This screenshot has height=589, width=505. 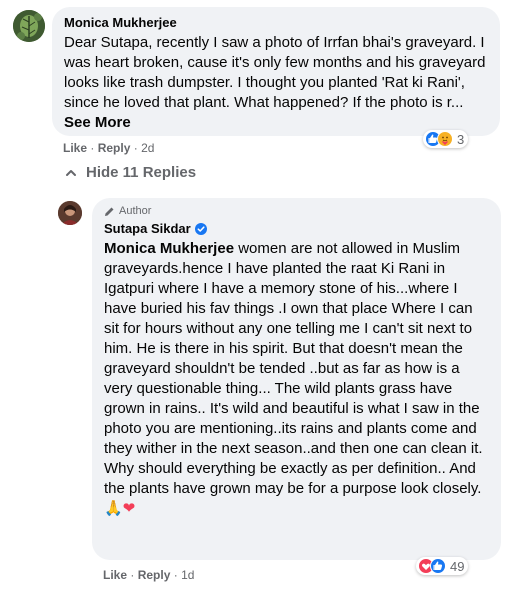 I want to click on reply-author-avatar, so click(x=70, y=213).